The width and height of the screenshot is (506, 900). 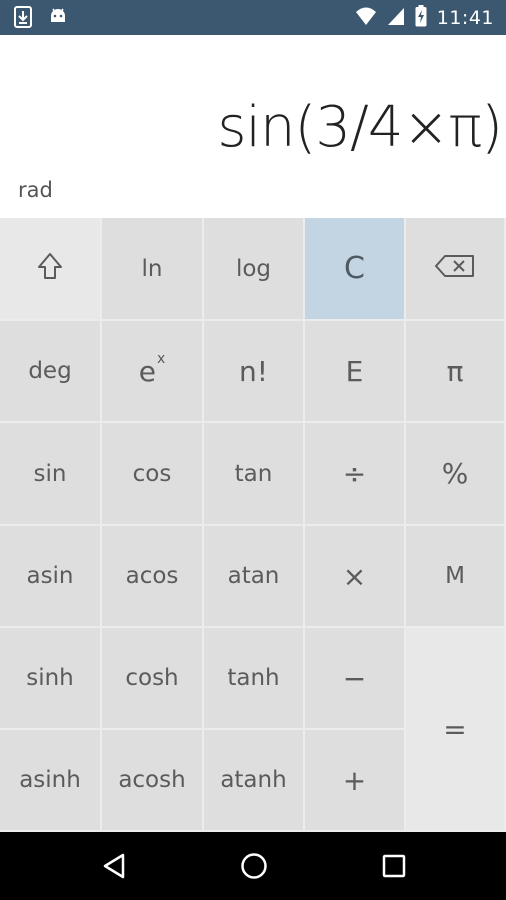 I want to click on signal-icon, so click(x=396, y=18).